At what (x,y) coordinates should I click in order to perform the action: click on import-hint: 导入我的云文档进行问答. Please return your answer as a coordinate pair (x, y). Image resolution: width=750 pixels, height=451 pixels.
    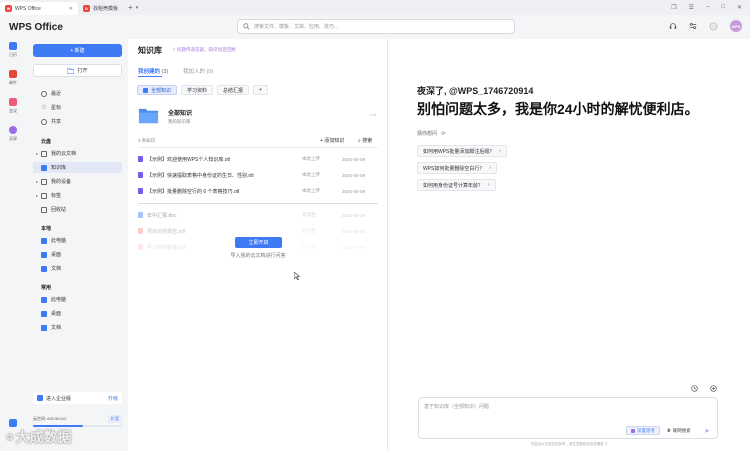
    Looking at the image, I should click on (258, 256).